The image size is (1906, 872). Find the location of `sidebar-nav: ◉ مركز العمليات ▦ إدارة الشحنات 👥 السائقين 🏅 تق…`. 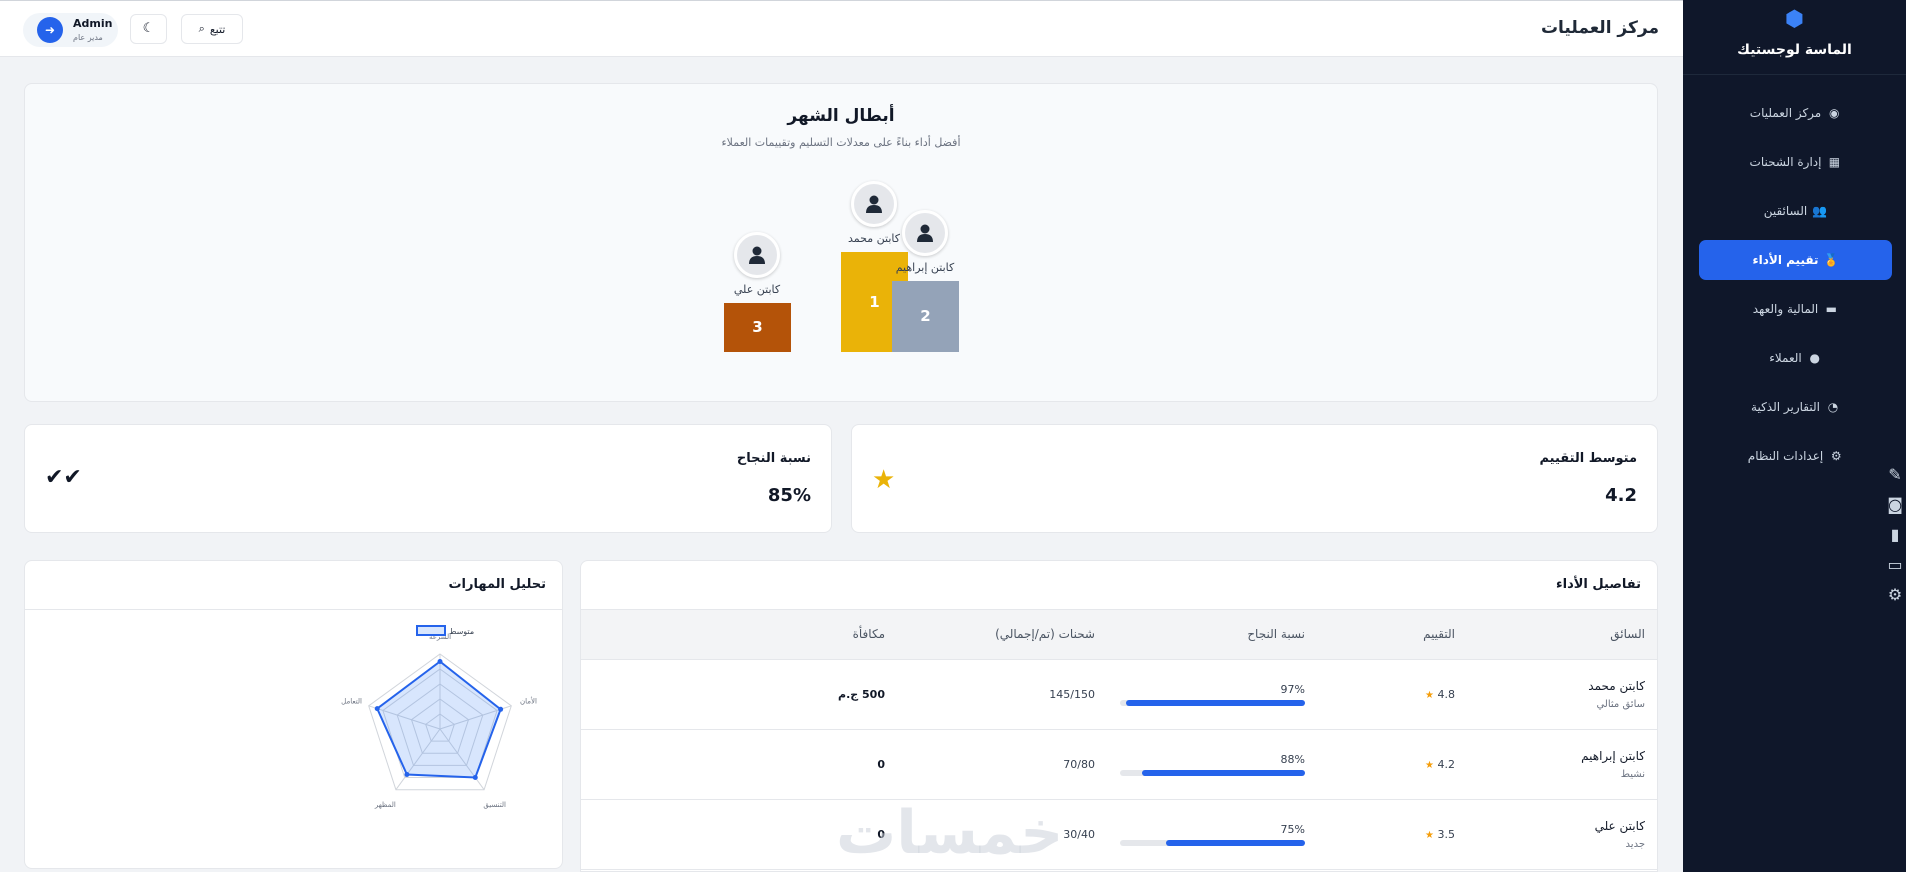

sidebar-nav: ◉ مركز العمليات ▦ إدارة الشحنات 👥 السائقين 🏅 تق… is located at coordinates (1794, 275).